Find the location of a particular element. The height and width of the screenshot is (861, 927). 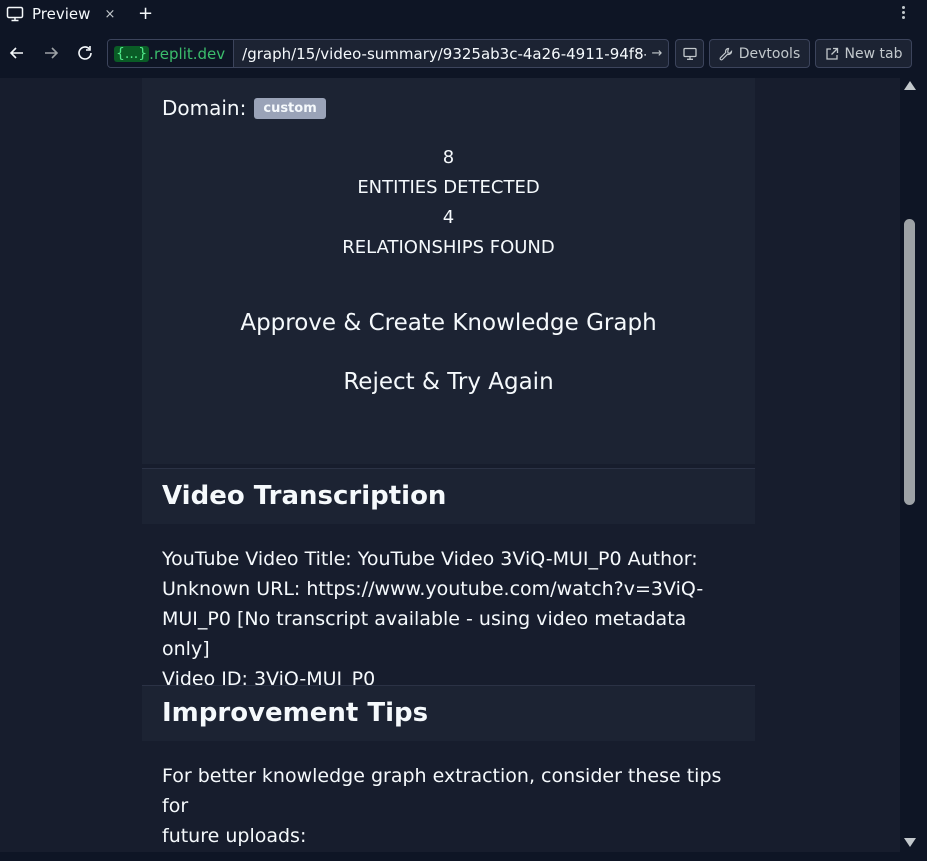

scrollbar-thumb is located at coordinates (909, 362).